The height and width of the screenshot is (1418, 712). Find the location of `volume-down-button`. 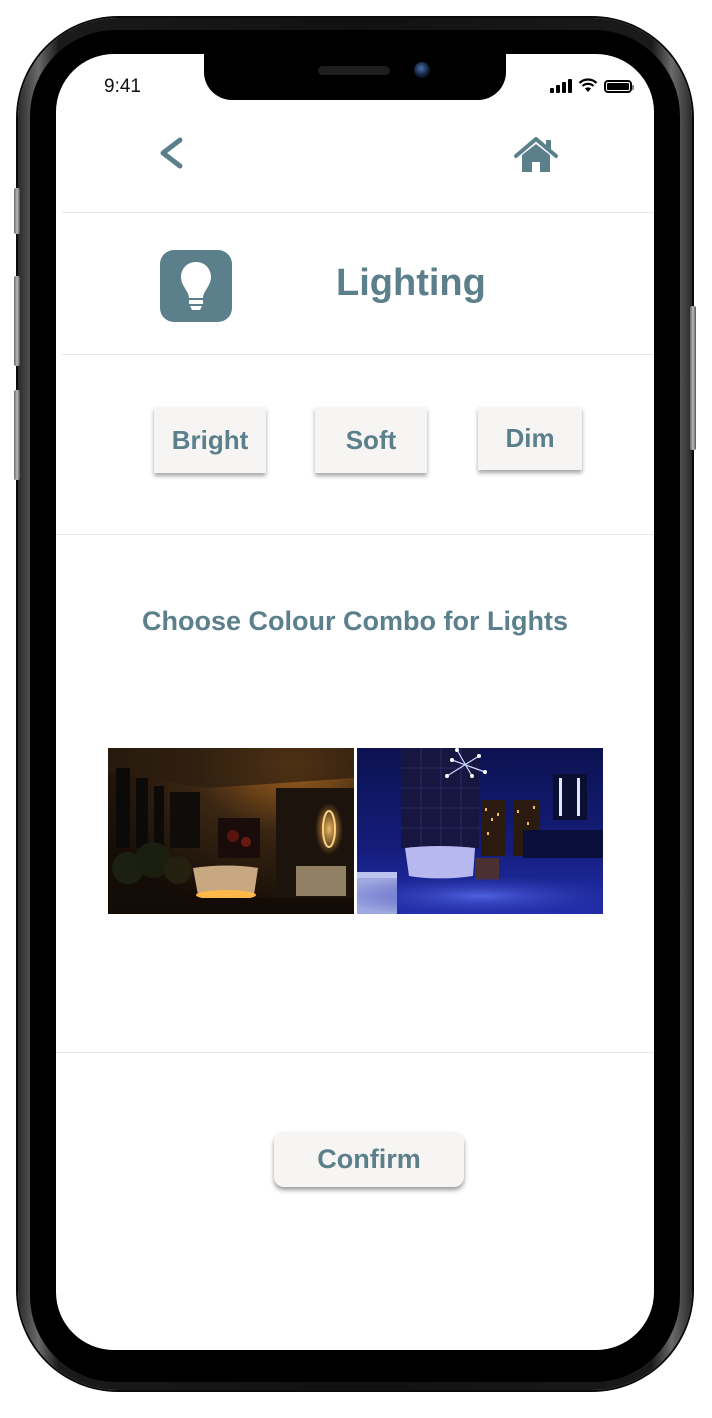

volume-down-button is located at coordinates (17, 435).